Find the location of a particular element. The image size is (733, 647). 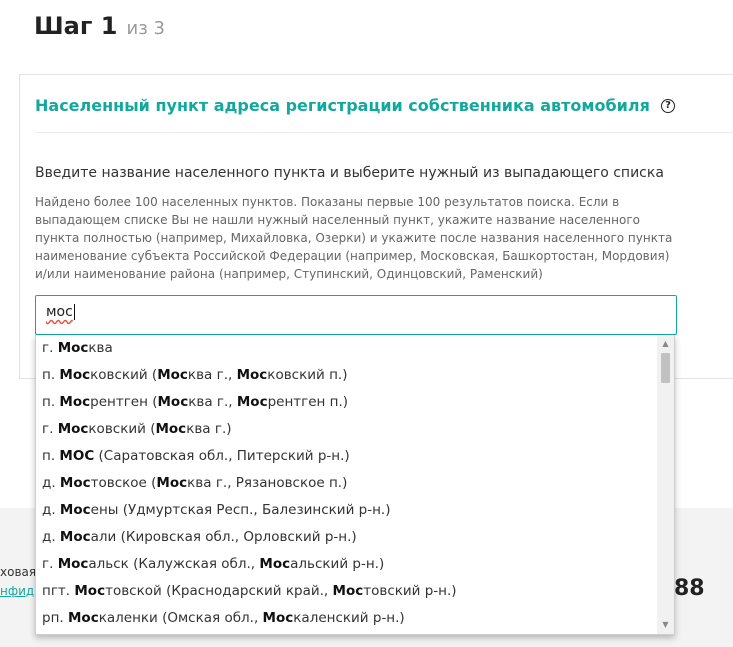

suggestion-text: ква is located at coordinates (100, 348).